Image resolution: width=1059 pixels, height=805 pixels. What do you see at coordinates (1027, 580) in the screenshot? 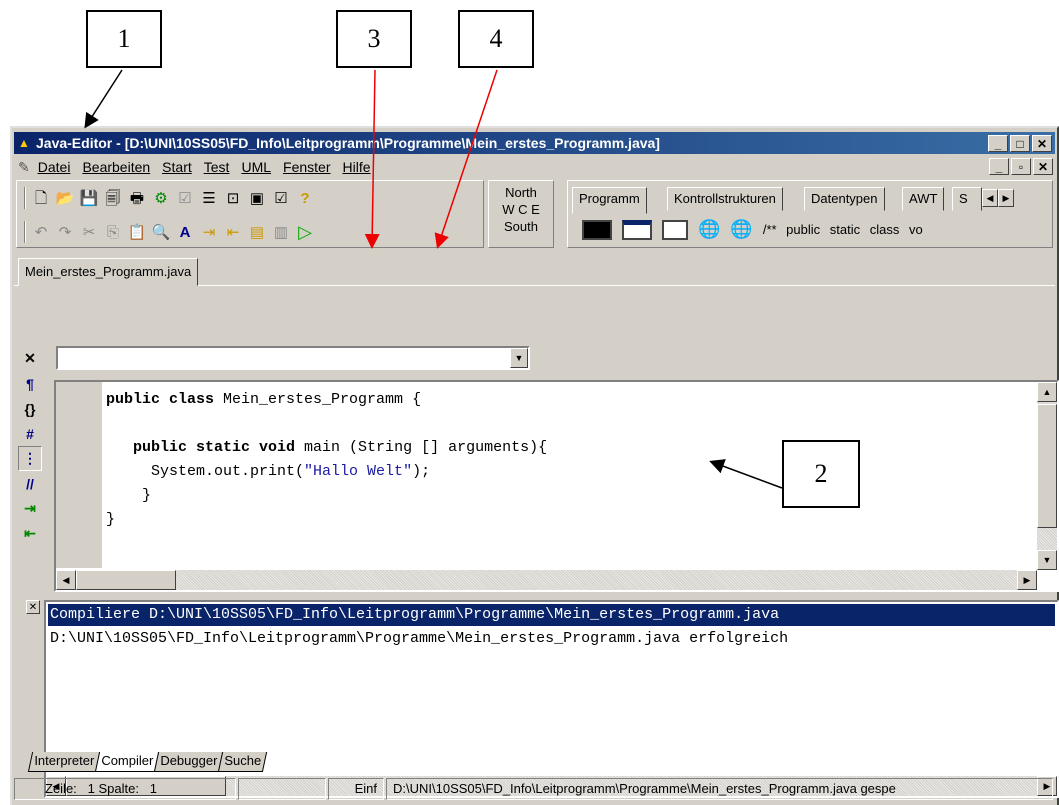
I see `scroll-right-button: ▶` at bounding box center [1027, 580].